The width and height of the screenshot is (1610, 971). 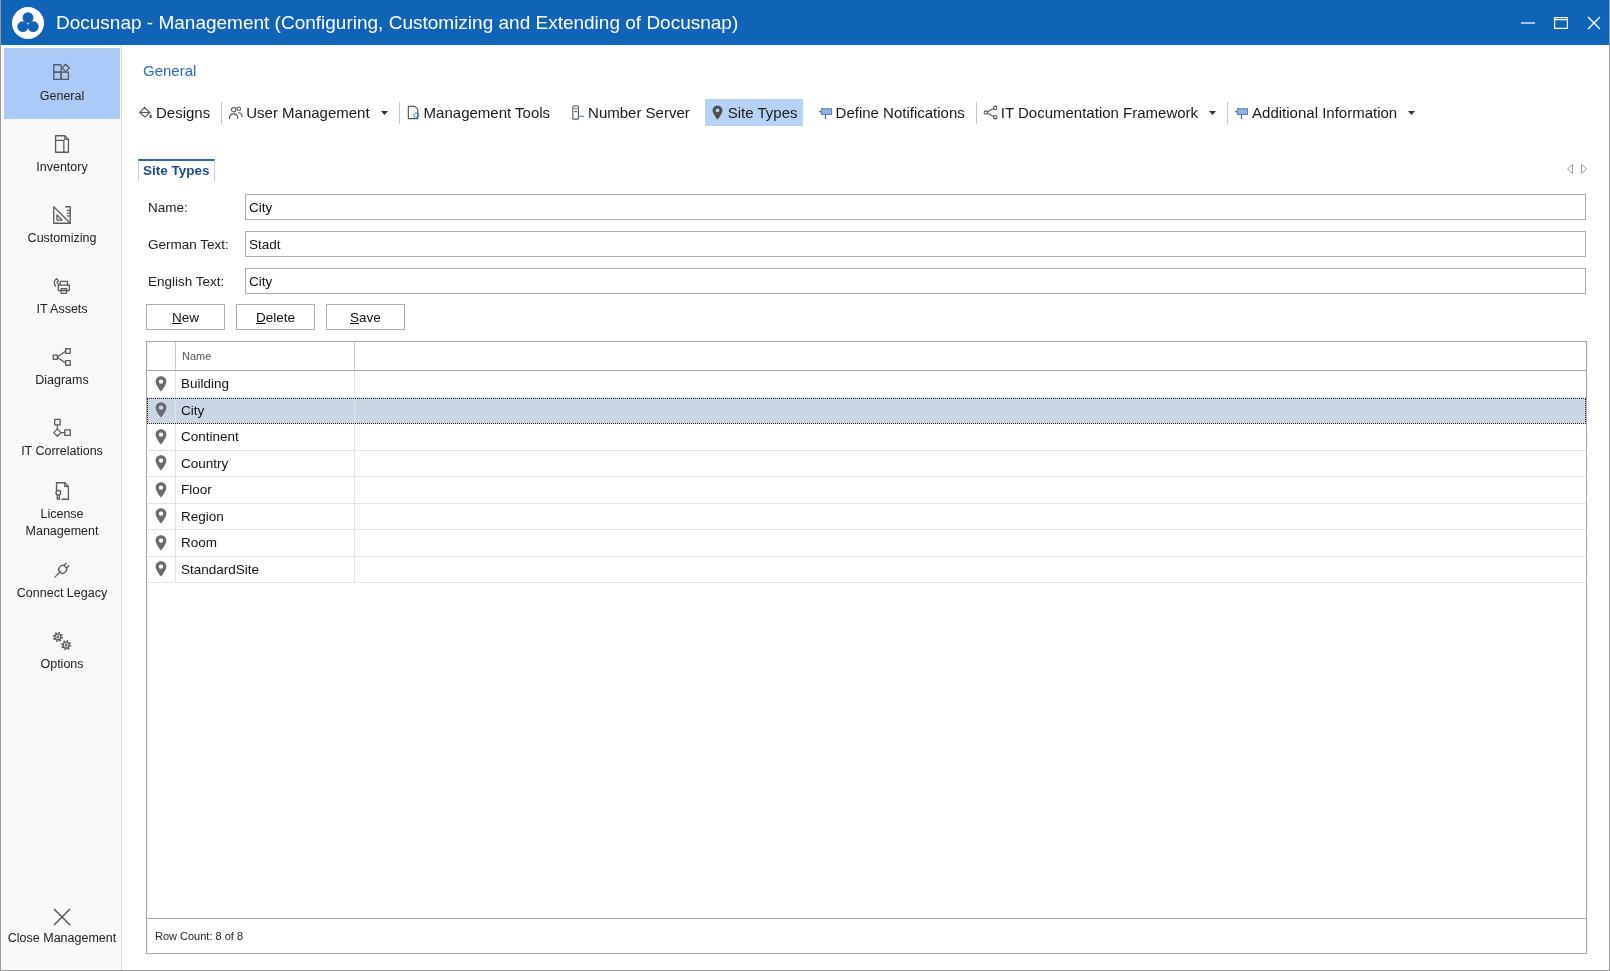 What do you see at coordinates (62, 83) in the screenshot?
I see `sidebar-item: General` at bounding box center [62, 83].